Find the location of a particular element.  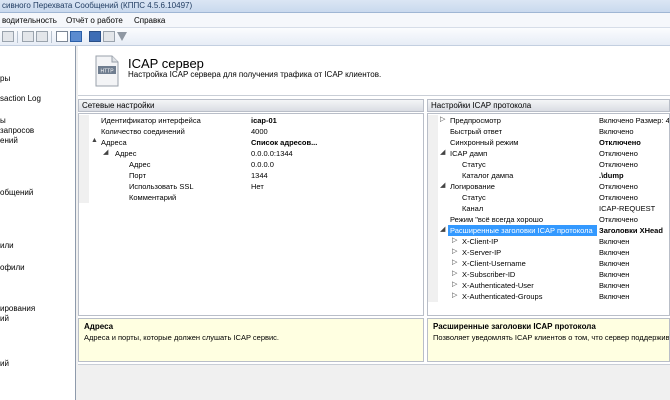

property-row: ◢ Адрес 0.0.0.0:1344 is located at coordinates (251, 153).